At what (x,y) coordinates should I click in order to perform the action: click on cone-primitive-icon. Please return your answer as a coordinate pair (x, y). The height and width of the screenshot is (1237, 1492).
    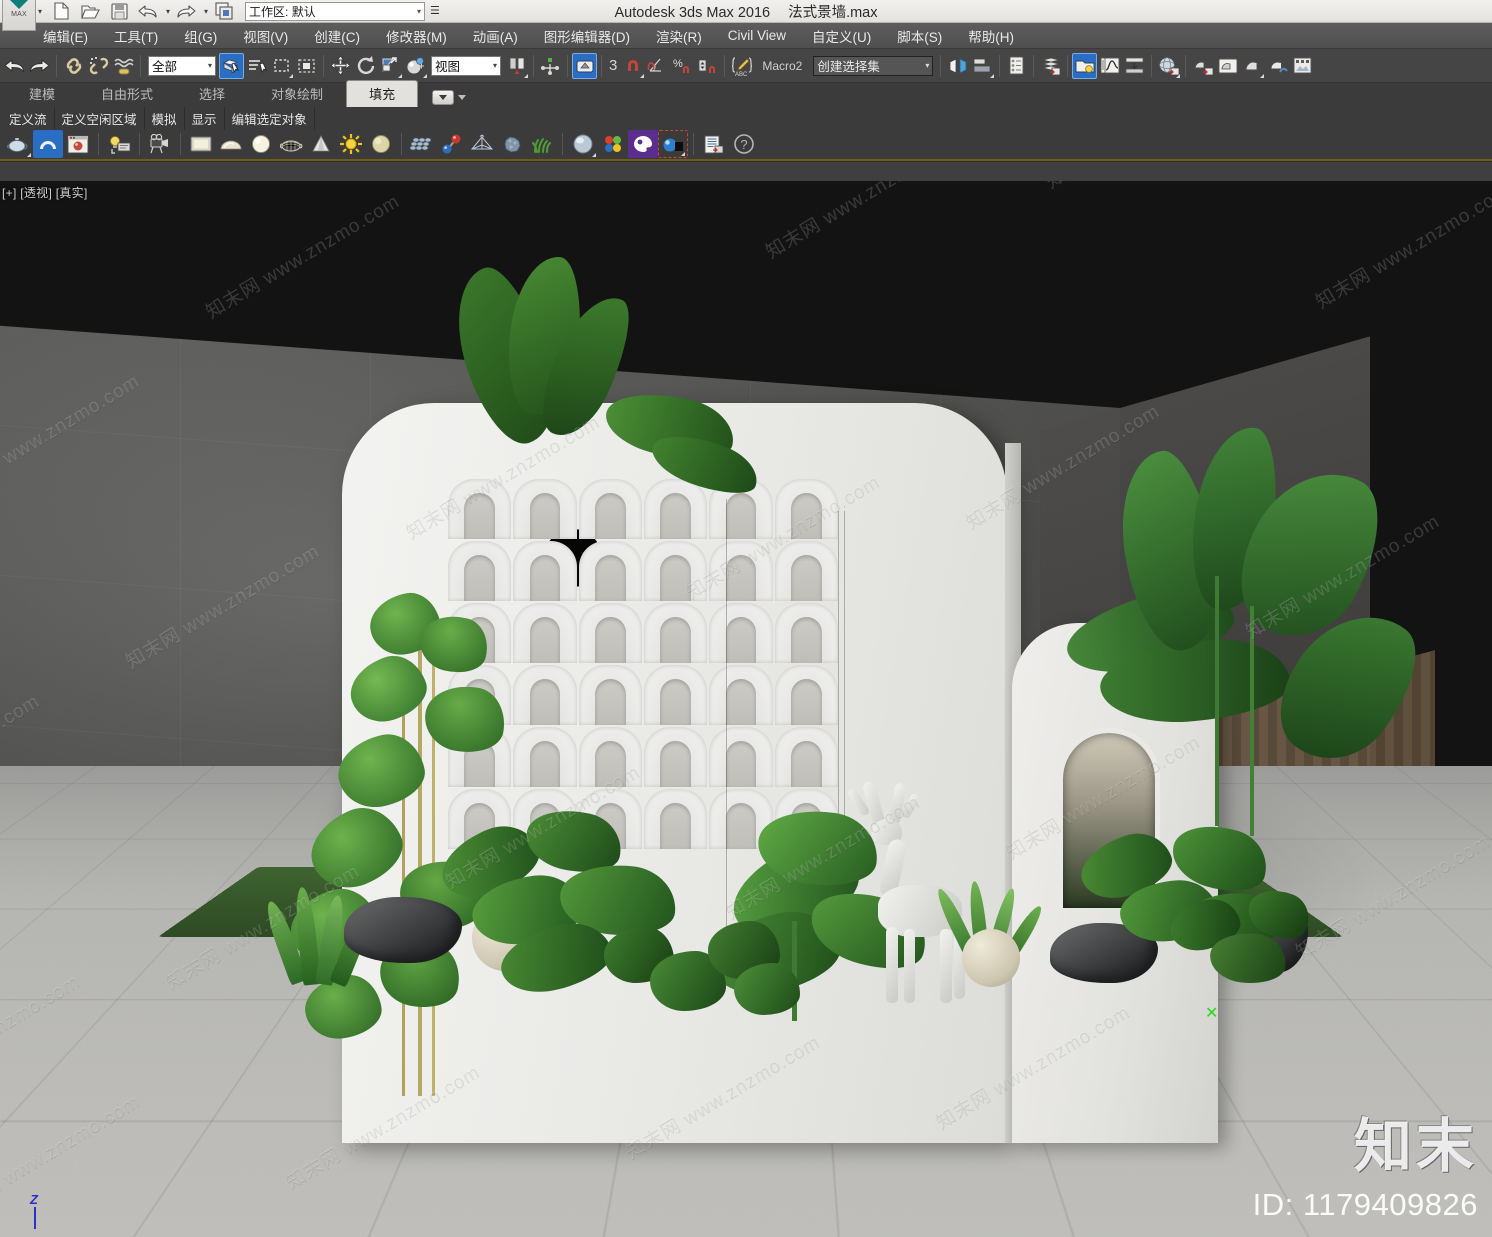
    Looking at the image, I should click on (321, 144).